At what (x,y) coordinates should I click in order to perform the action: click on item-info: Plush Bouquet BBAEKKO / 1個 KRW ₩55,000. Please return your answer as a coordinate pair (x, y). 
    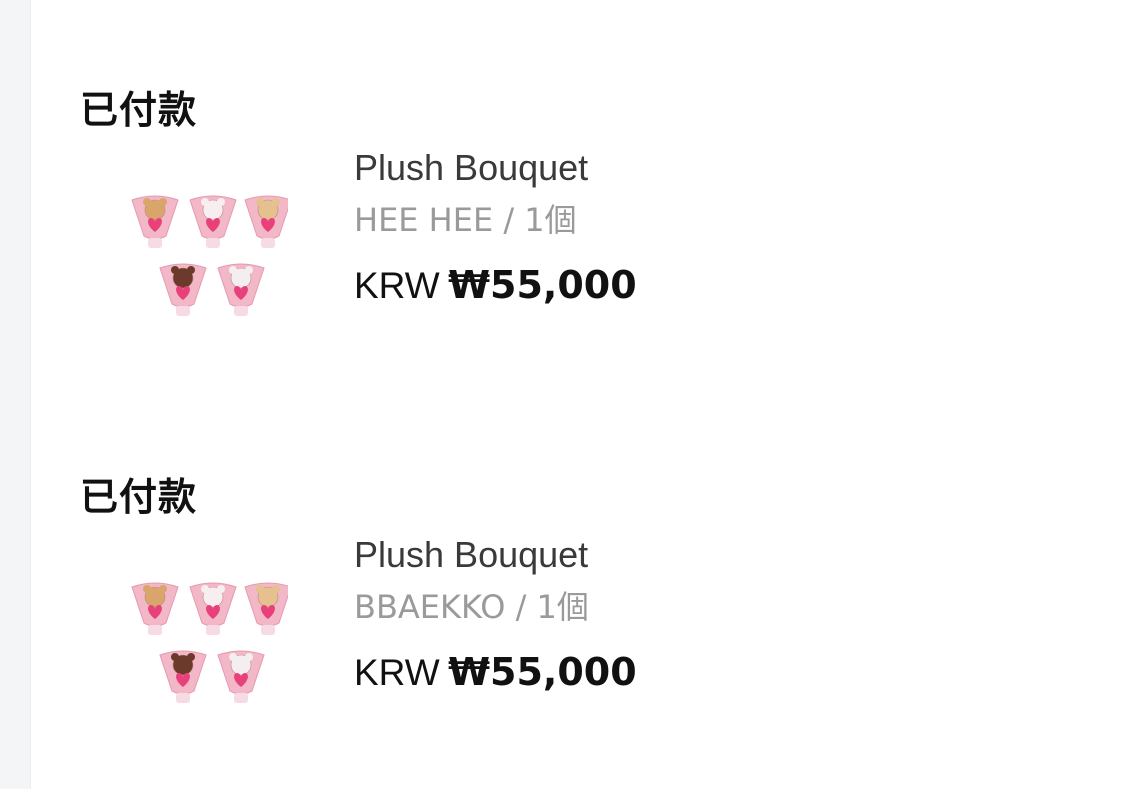
    Looking at the image, I should click on (495, 614).